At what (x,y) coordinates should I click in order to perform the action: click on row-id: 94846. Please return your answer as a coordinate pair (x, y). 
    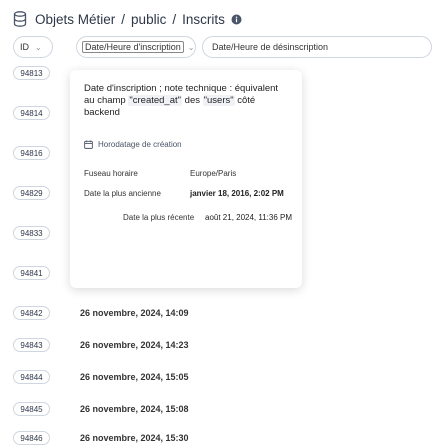
    Looking at the image, I should click on (31, 438).